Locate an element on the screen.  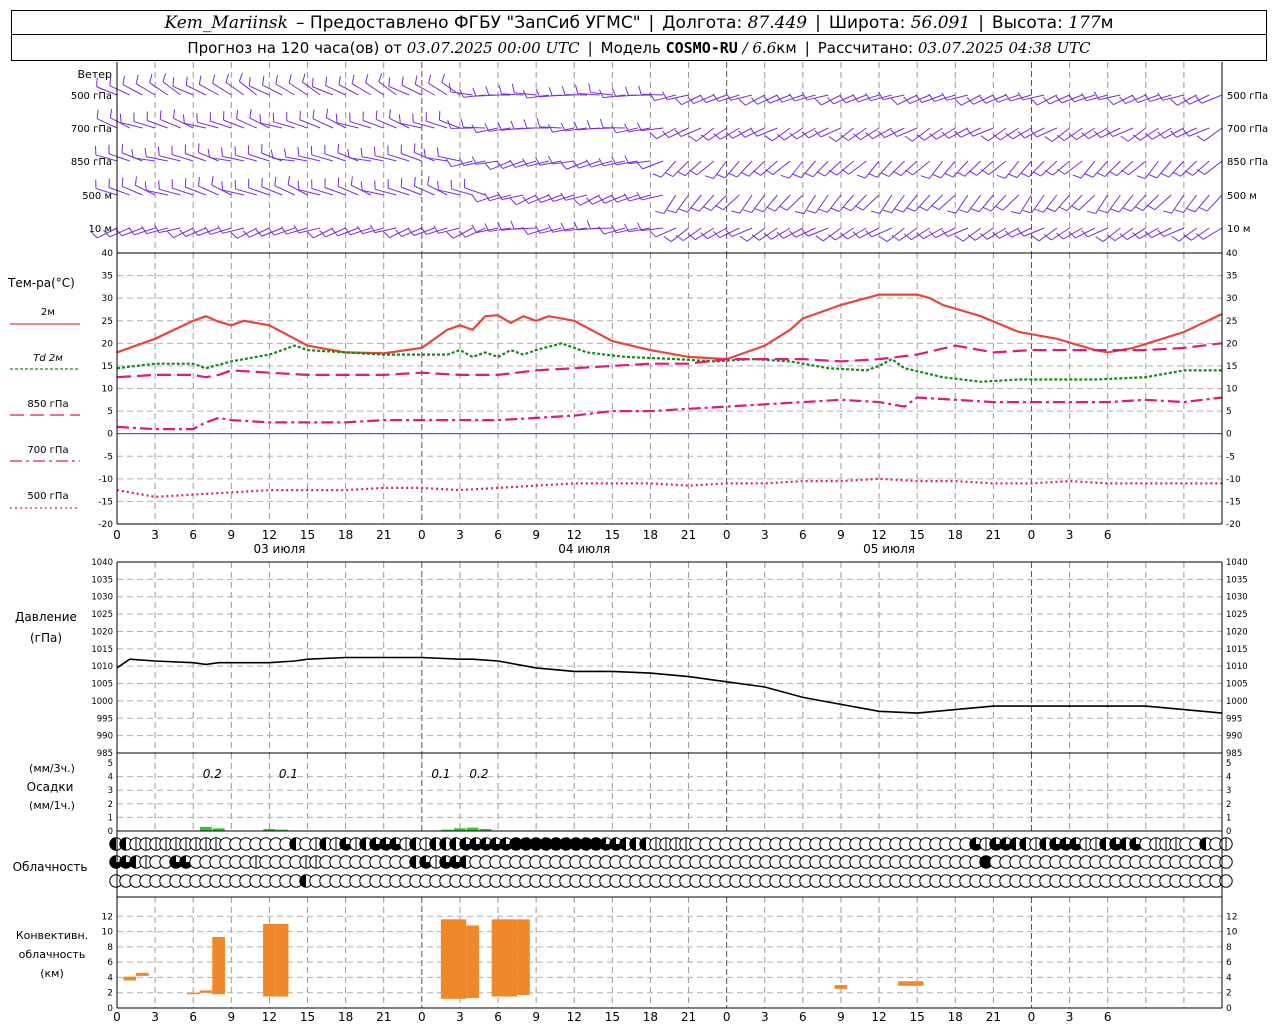
y-tick-label-right: 1005 is located at coordinates (1237, 685).